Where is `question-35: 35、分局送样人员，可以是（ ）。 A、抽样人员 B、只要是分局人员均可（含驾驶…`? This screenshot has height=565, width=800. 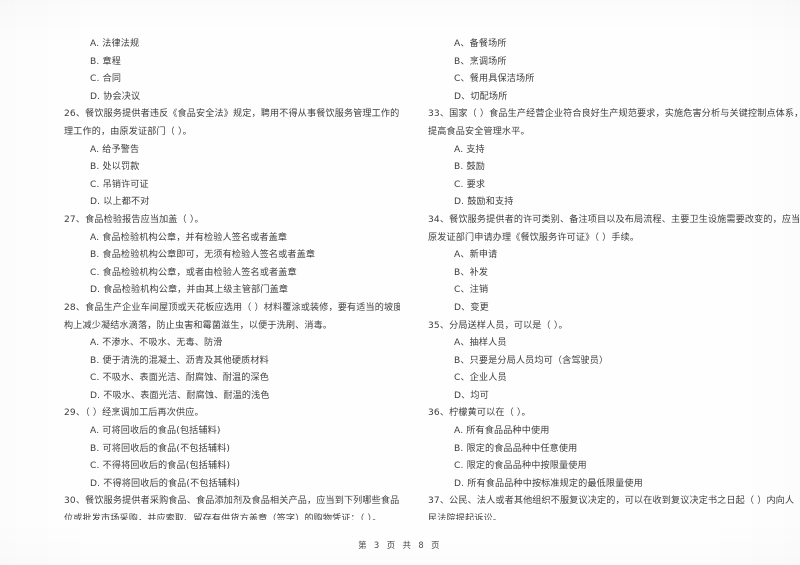 question-35: 35、分局送样人员，可以是（ ）。 A、抽样人员 B、只要是分局人员均可（含驾驶… is located at coordinates (610, 362).